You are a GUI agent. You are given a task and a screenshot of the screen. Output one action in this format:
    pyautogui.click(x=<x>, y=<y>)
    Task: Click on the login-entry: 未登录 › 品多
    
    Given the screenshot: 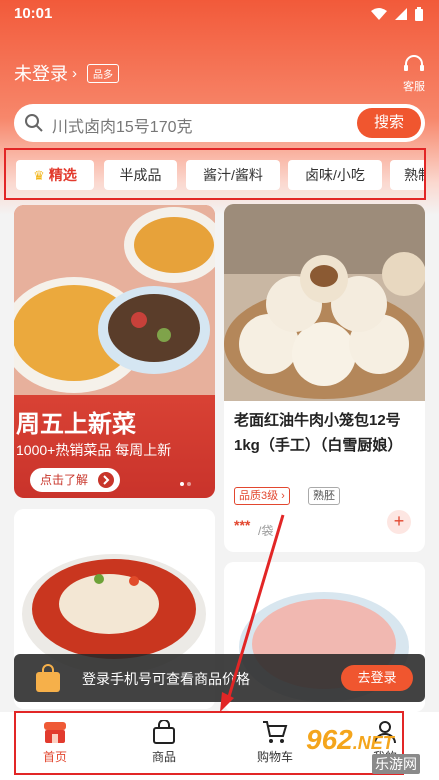 What is the action you would take?
    pyautogui.click(x=66, y=73)
    